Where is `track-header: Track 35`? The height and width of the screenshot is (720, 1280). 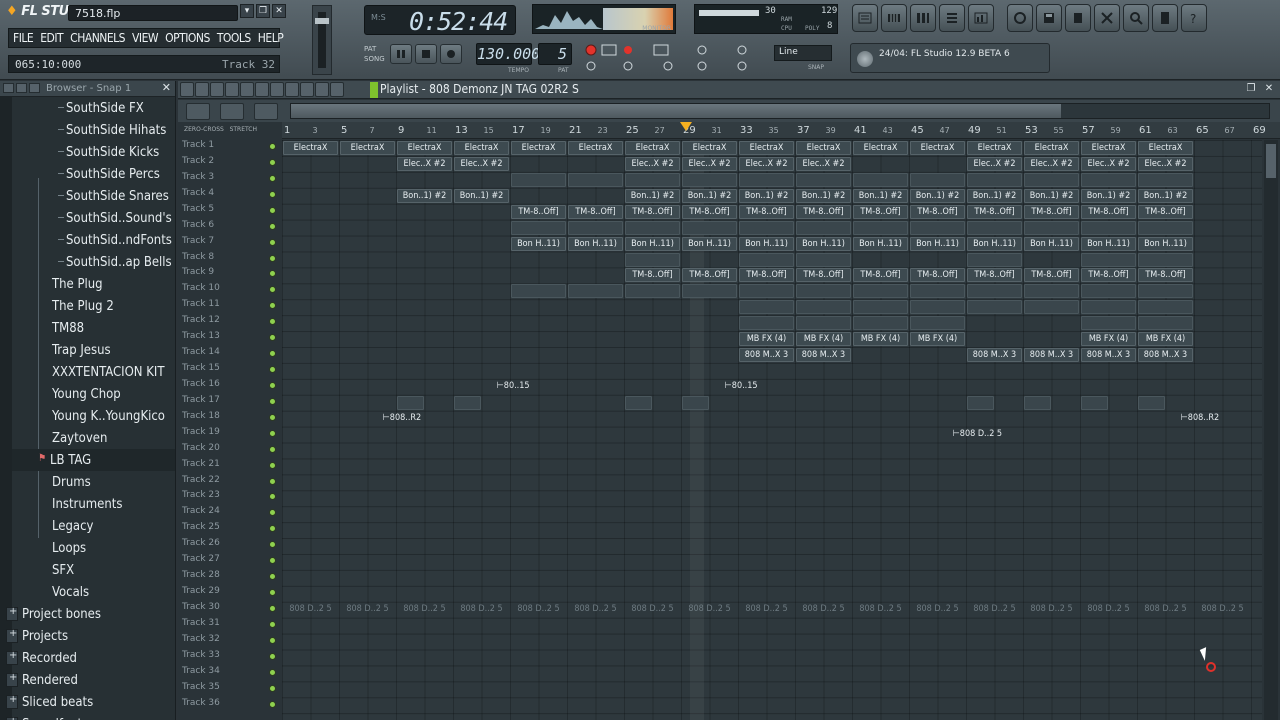
track-header: Track 35 is located at coordinates (230, 689).